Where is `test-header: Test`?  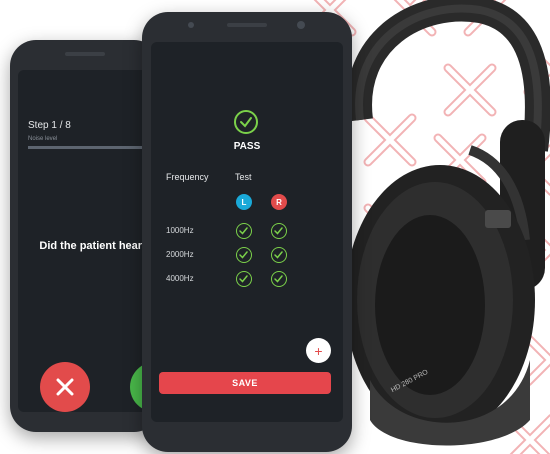 test-header: Test is located at coordinates (243, 177).